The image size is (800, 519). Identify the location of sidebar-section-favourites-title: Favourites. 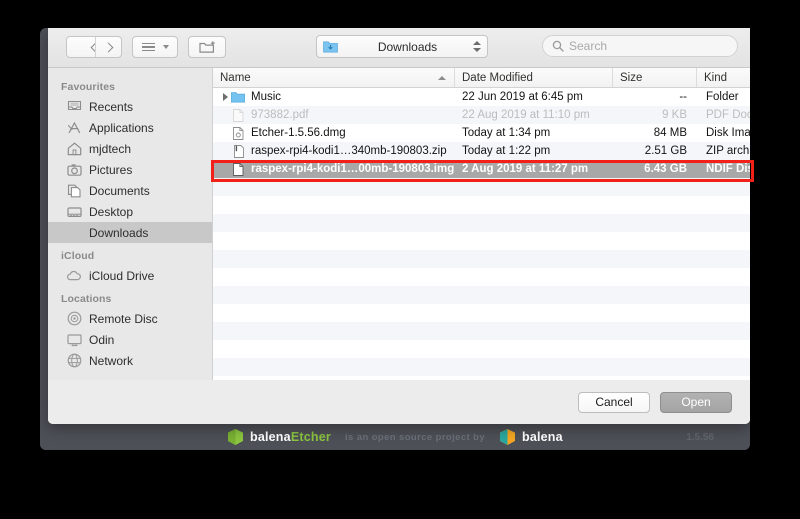
(88, 87).